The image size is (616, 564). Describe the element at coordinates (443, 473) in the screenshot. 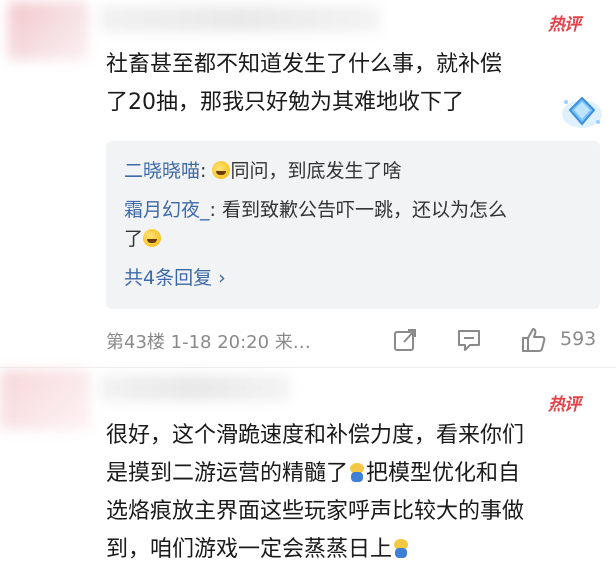

I see `comment-2-line2b: 把模型优化和自` at that location.